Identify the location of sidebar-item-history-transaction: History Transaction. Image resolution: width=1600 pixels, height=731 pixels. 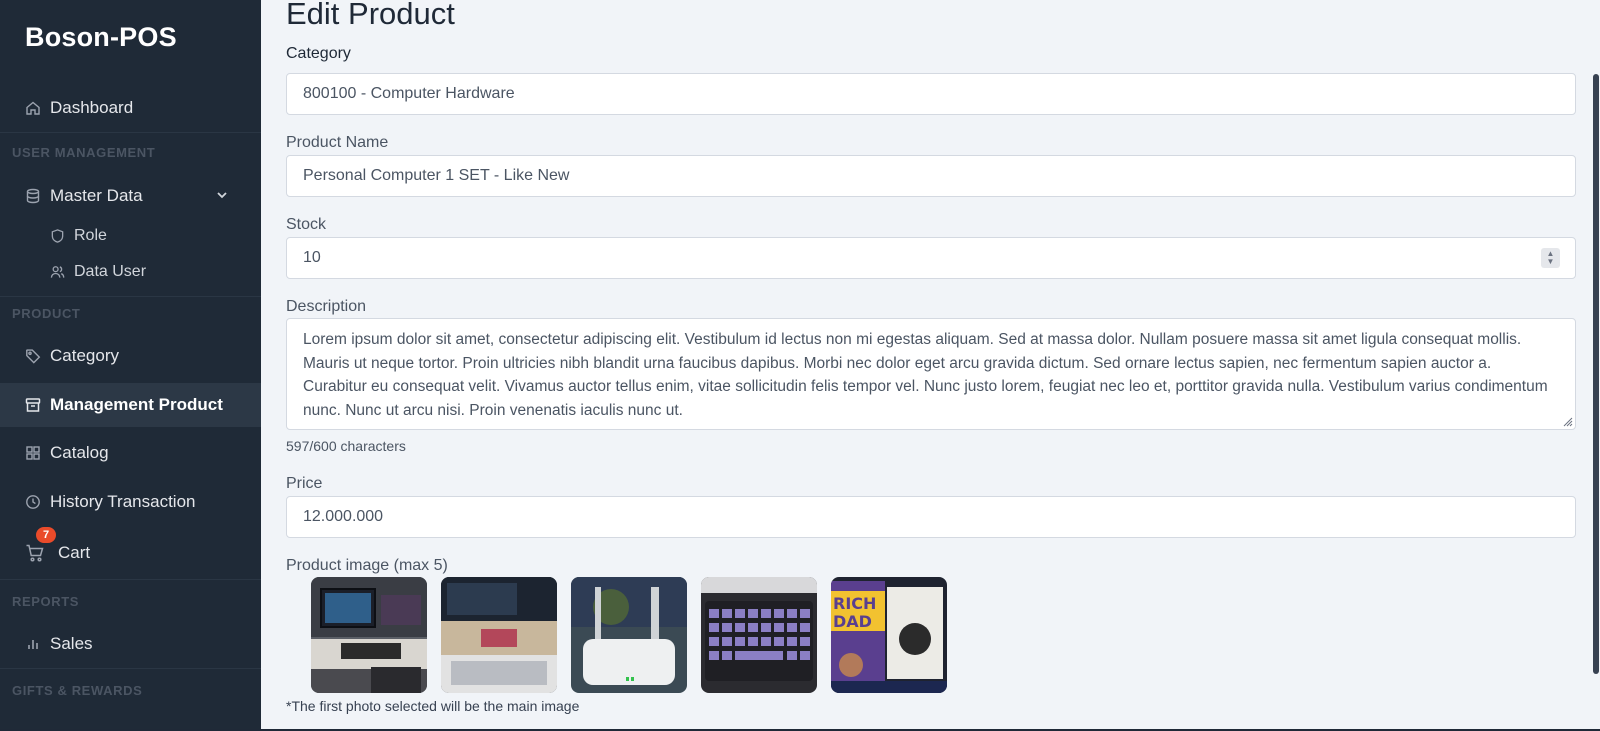
(130, 502).